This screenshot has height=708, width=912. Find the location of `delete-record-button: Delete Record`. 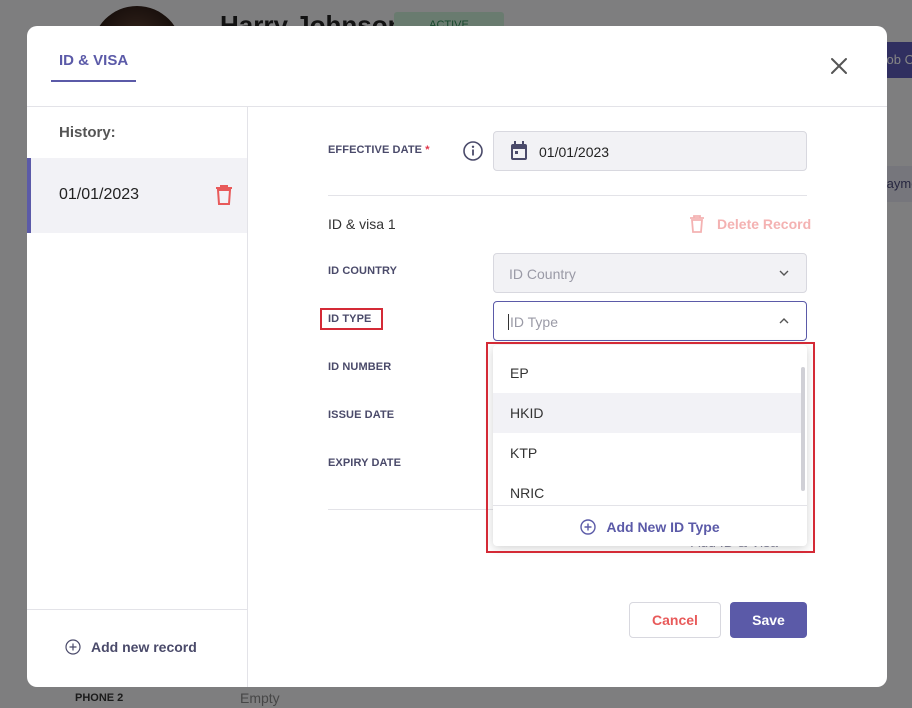

delete-record-button: Delete Record is located at coordinates (750, 224).